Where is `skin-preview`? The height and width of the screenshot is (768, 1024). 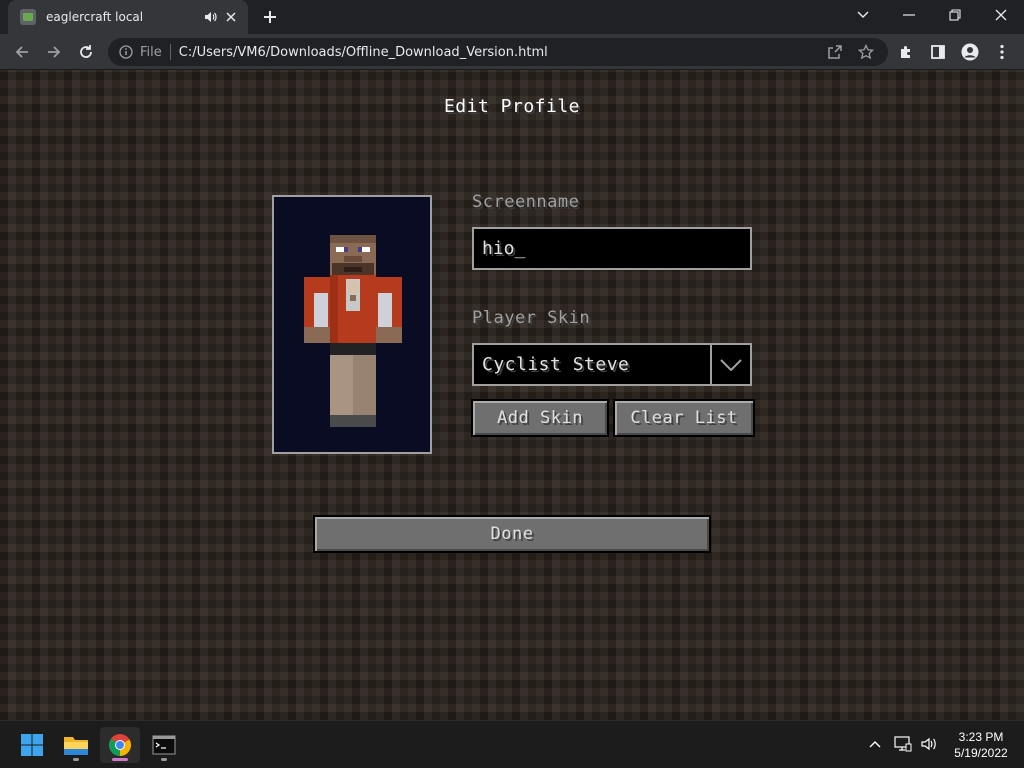
skin-preview is located at coordinates (352, 324).